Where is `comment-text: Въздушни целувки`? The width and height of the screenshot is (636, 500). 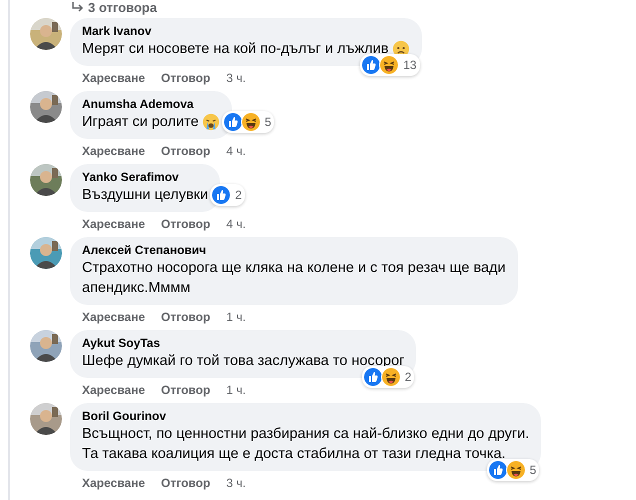 comment-text: Въздушни целувки is located at coordinates (145, 195).